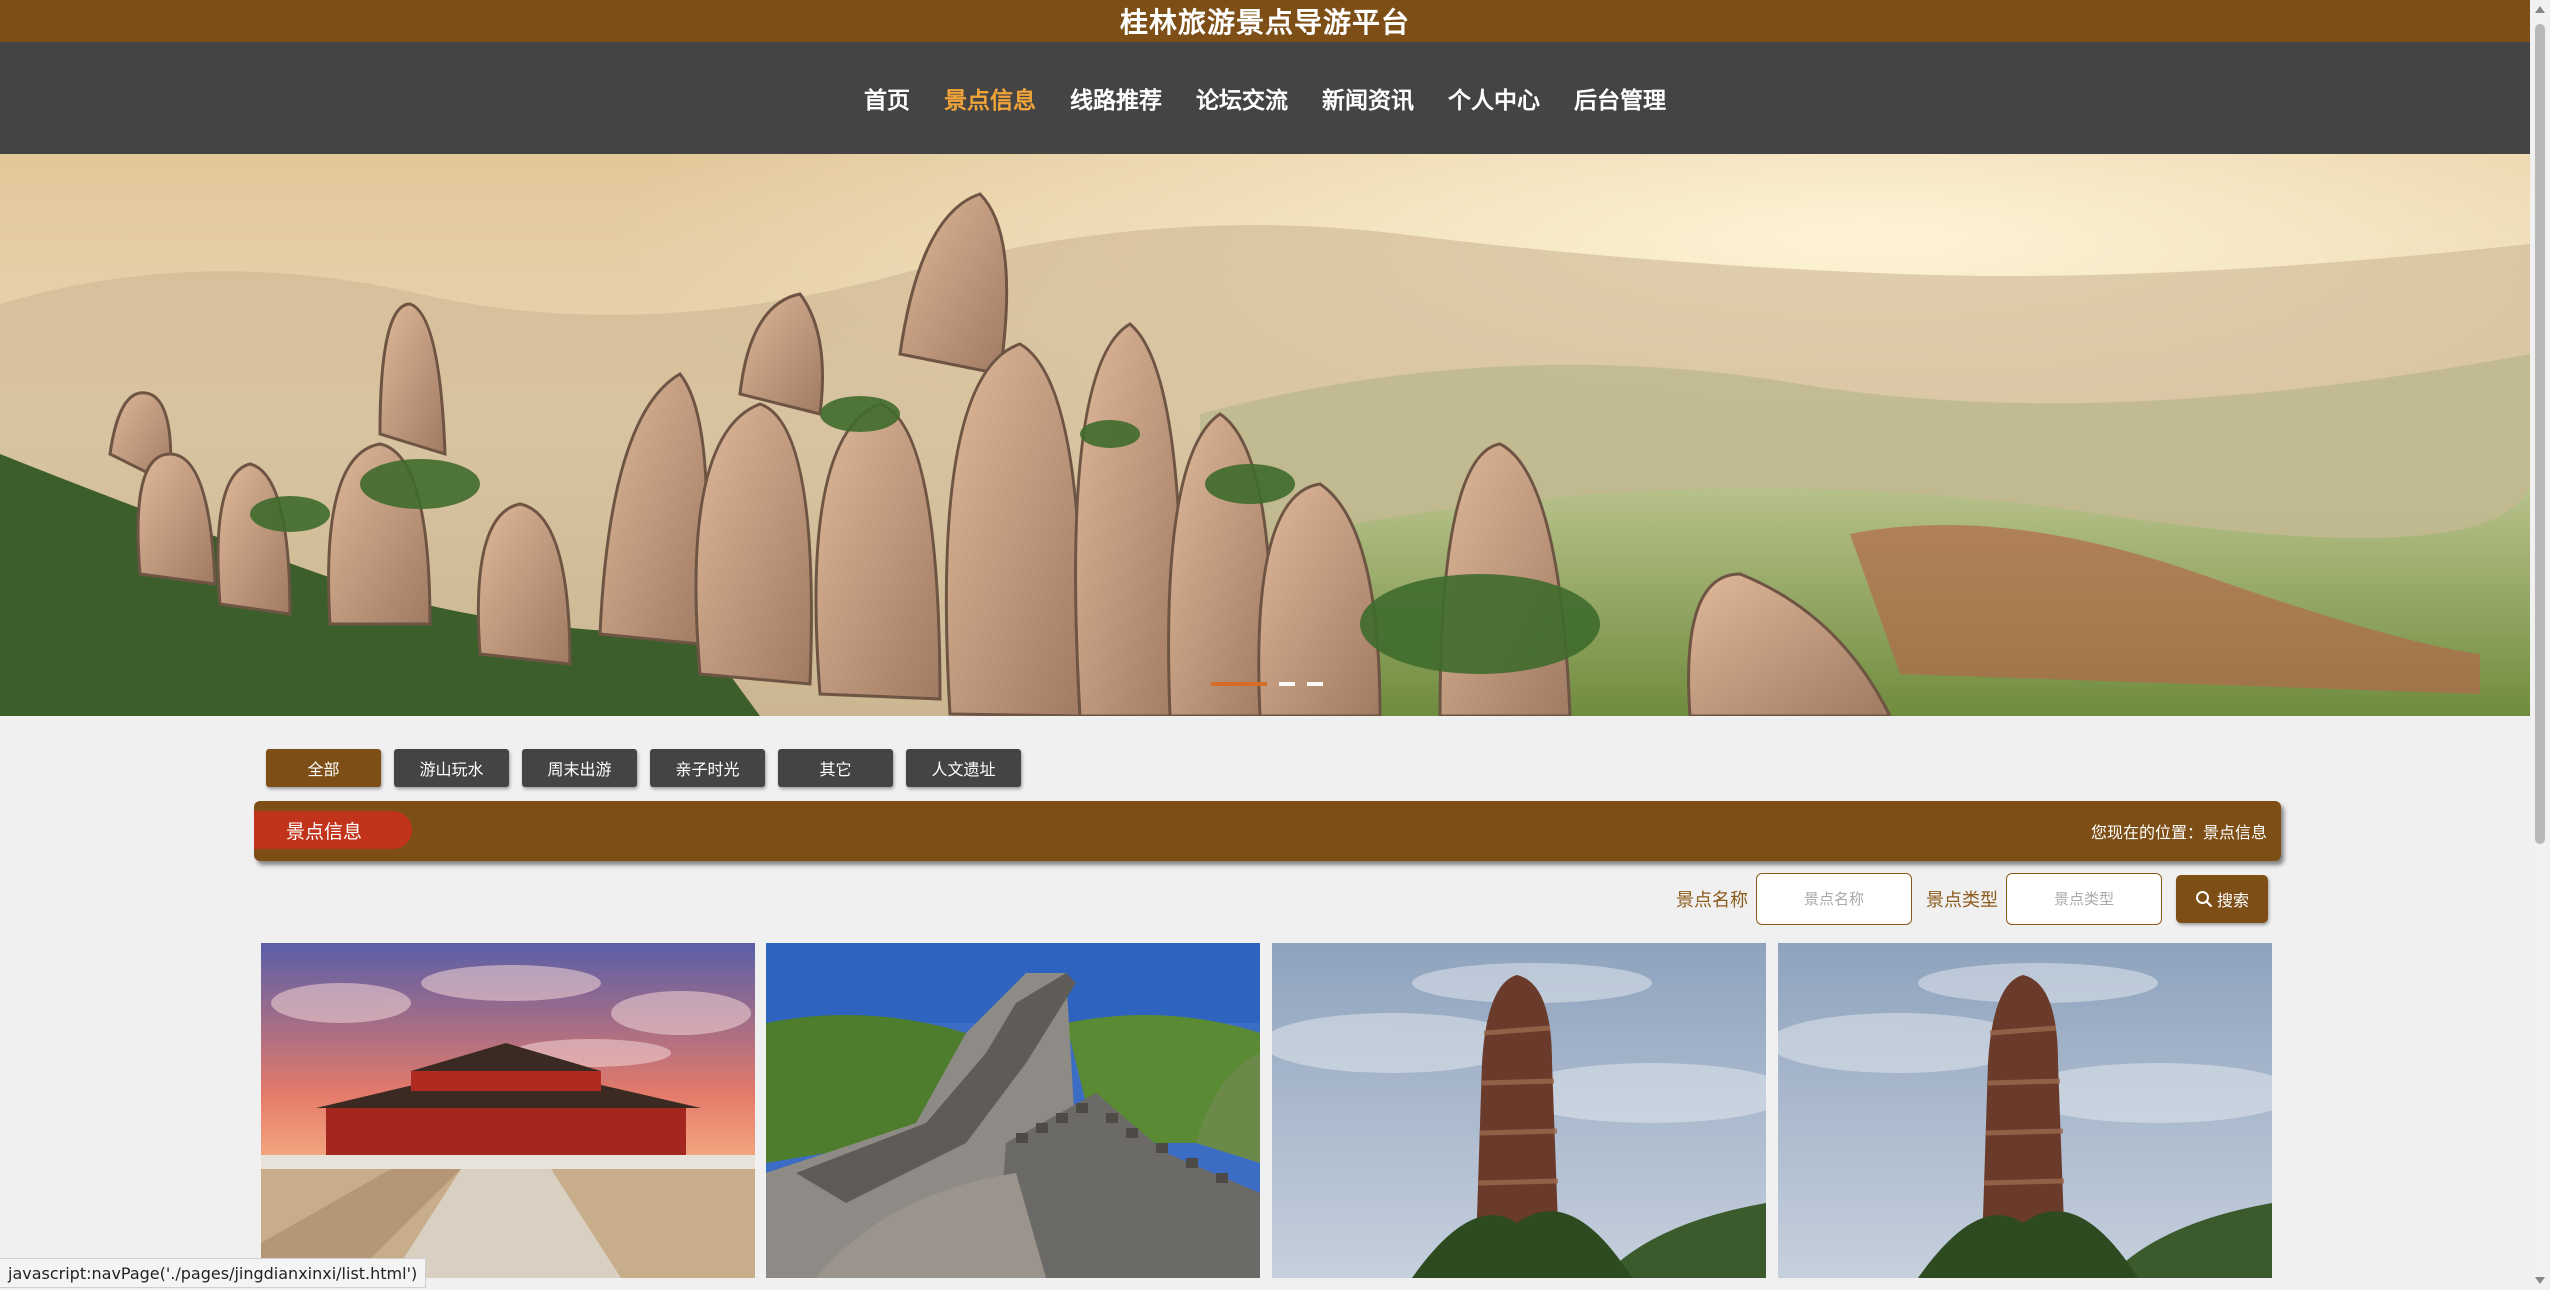 The image size is (2550, 1290). I want to click on scroll-down-arrow-icon, so click(2540, 1280).